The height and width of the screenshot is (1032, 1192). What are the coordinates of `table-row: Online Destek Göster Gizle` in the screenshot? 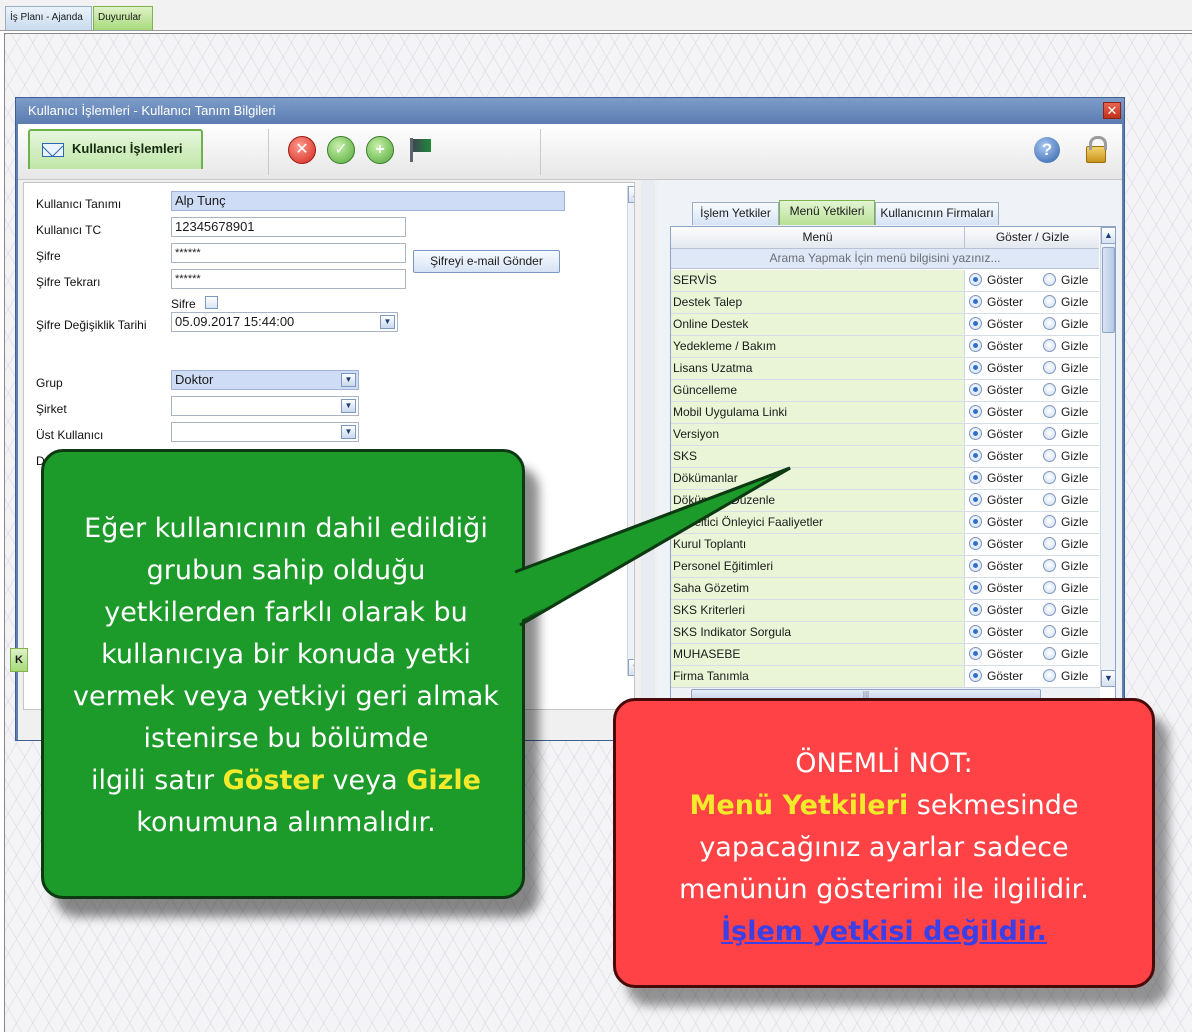 It's located at (885, 325).